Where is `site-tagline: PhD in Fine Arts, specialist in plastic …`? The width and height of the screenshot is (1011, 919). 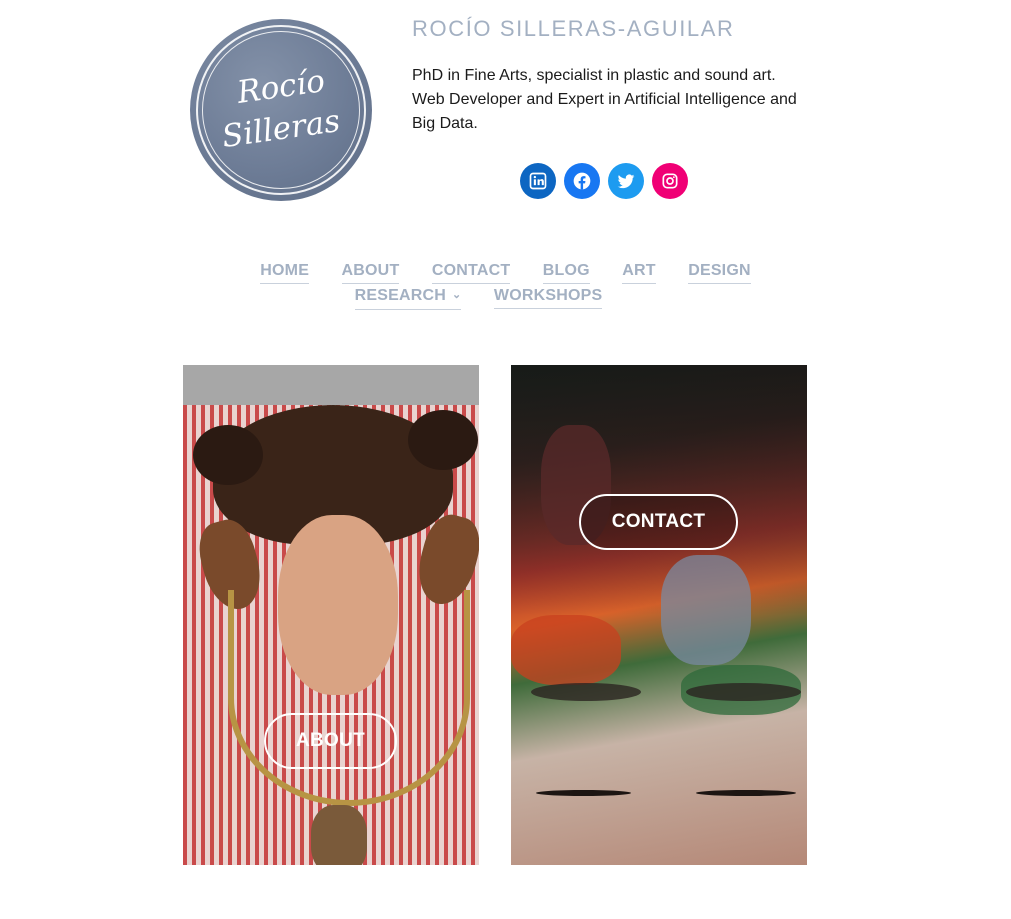
site-tagline: PhD in Fine Arts, specialist in plastic … is located at coordinates (604, 99).